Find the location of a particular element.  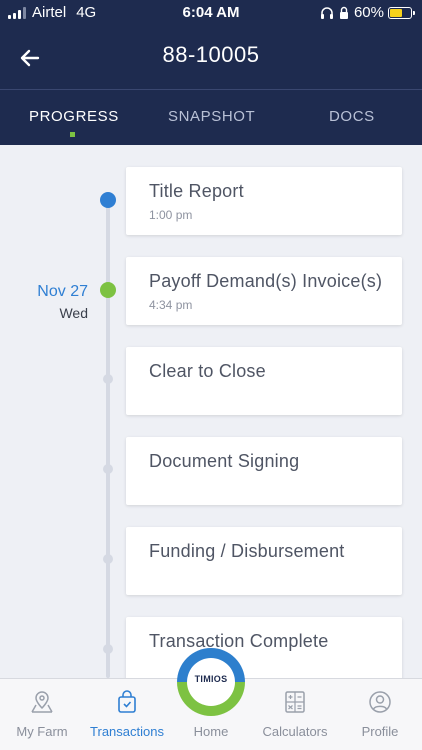

nav-label: Calculators is located at coordinates (295, 731).